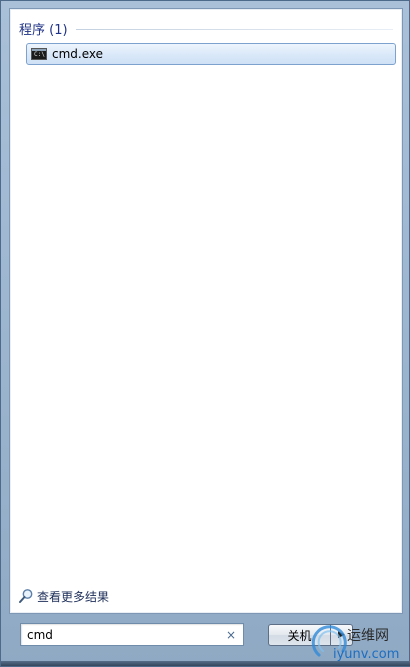 The image size is (410, 667). I want to click on watermark-name: 运维网, so click(368, 636).